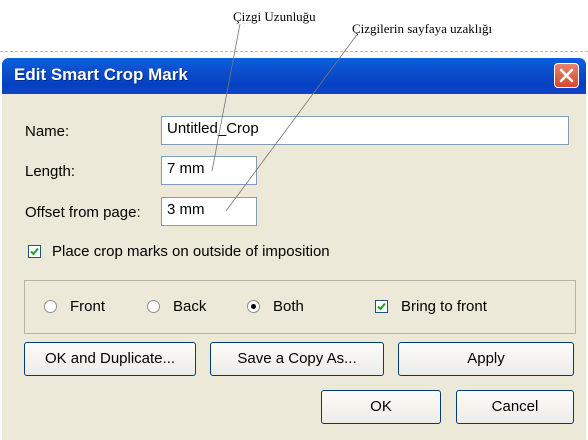  I want to click on cancel-button: Cancel, so click(515, 407).